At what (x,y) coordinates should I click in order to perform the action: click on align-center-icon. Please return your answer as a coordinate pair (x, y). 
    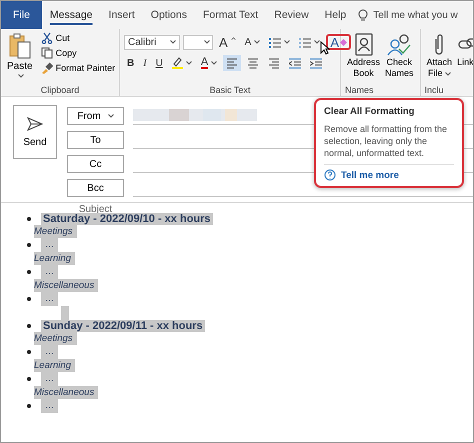
    Looking at the image, I should click on (253, 63).